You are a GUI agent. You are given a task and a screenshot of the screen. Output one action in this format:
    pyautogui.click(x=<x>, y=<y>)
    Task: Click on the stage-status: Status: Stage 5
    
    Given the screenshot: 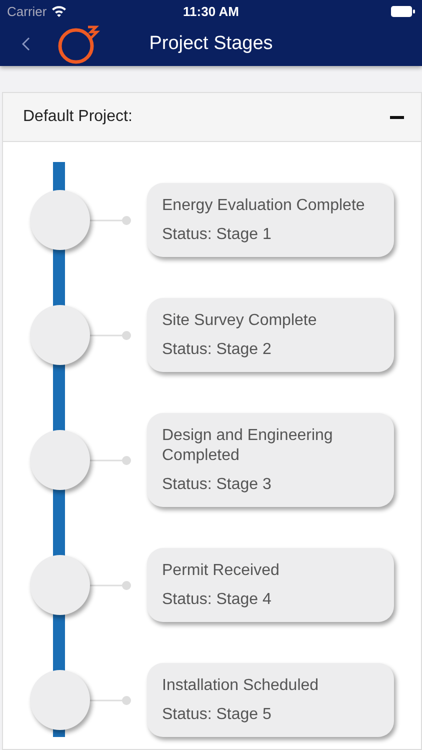 What is the action you would take?
    pyautogui.click(x=217, y=715)
    